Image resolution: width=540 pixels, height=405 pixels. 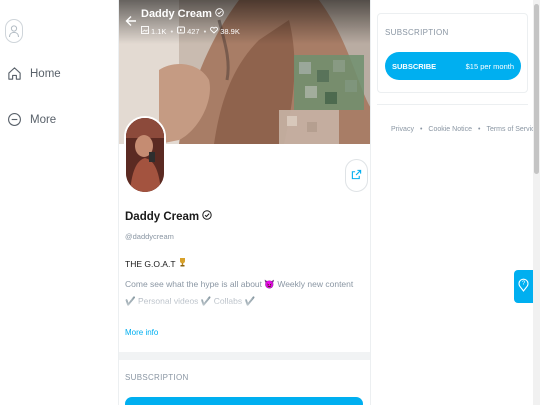 I want to click on home-icon, so click(x=14, y=73).